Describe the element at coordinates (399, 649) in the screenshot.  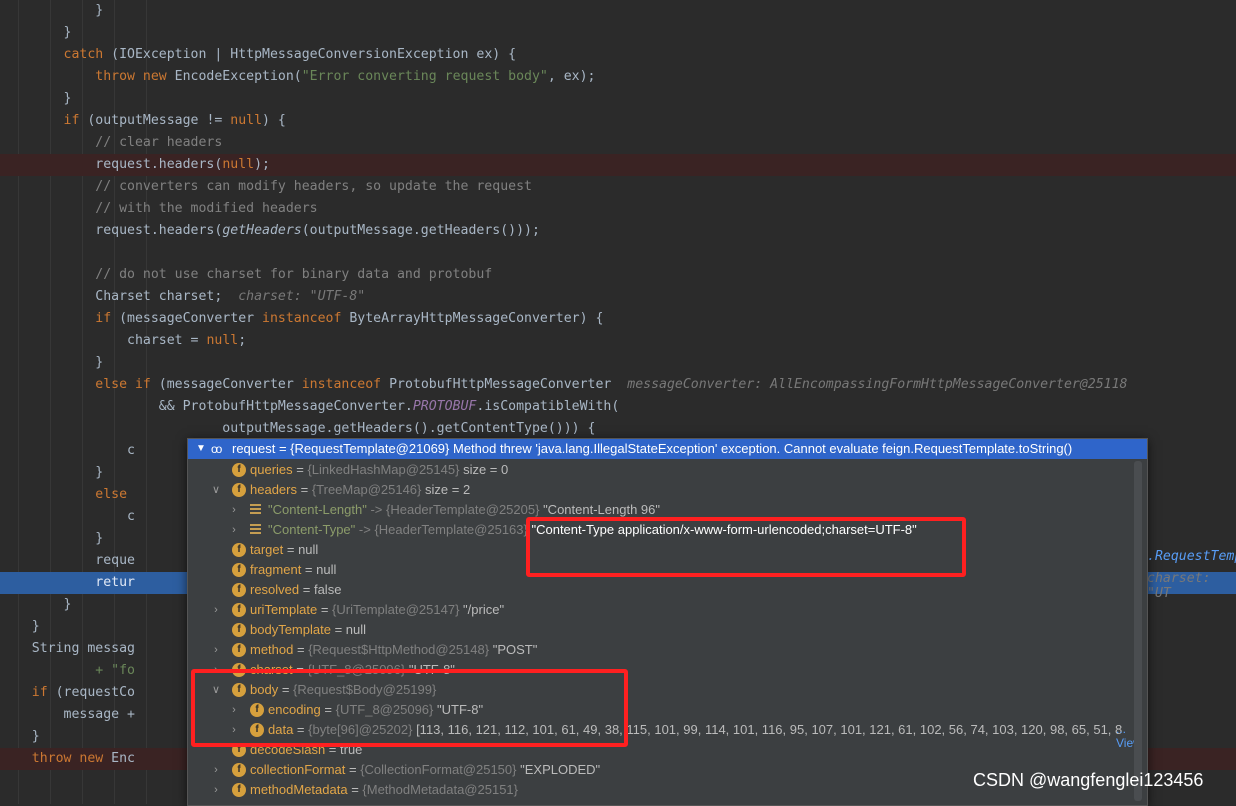
I see `object-ref: {Request$HttpMethod@25148}` at that location.